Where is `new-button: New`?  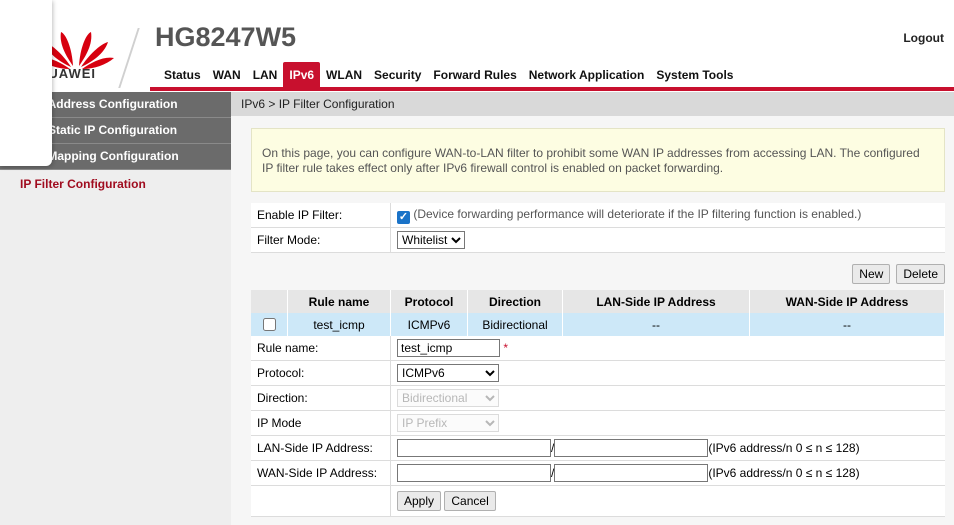
new-button: New is located at coordinates (871, 274).